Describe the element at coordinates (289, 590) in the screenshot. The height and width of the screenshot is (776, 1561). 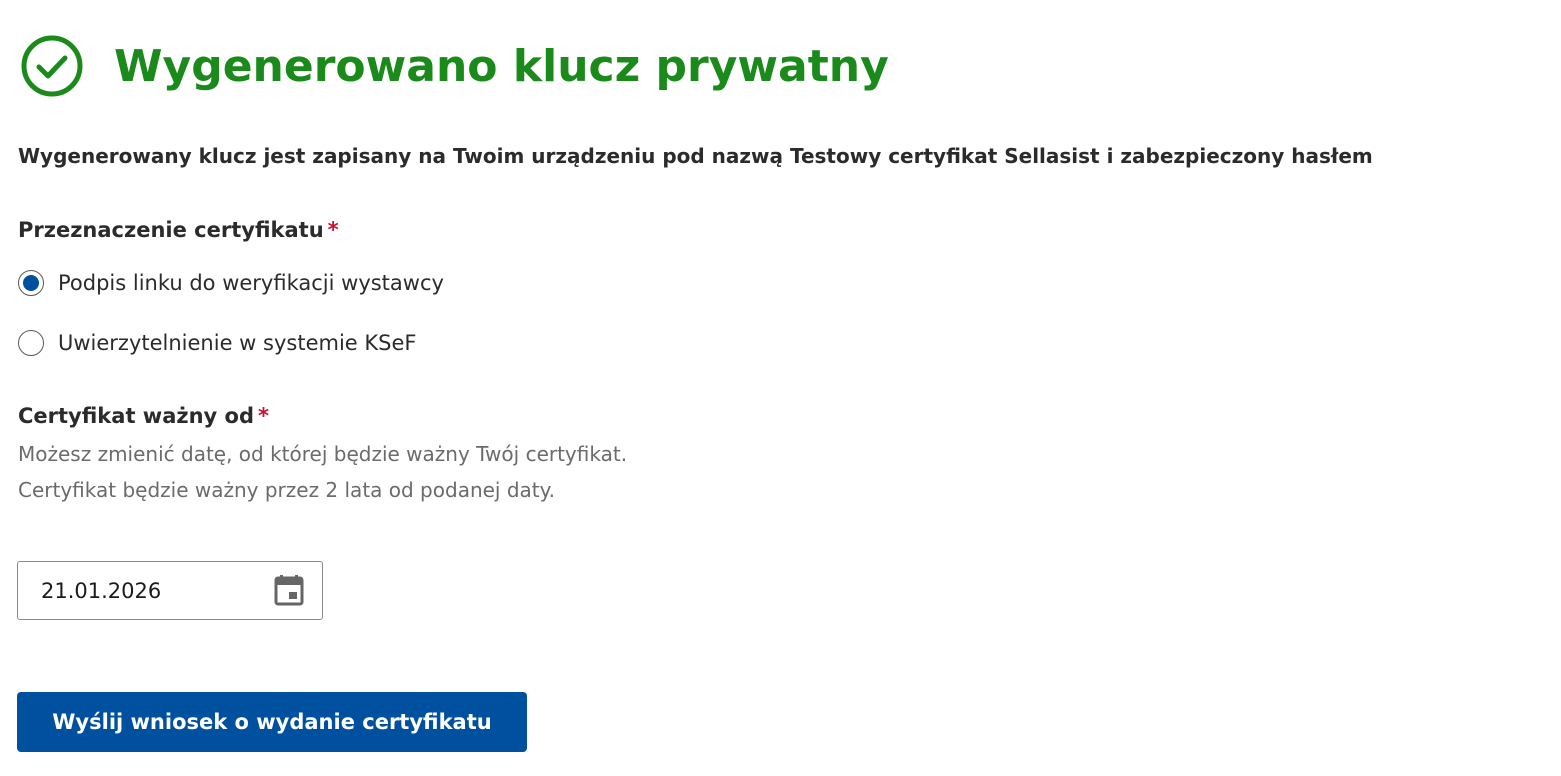
I see `calendar-icon` at that location.